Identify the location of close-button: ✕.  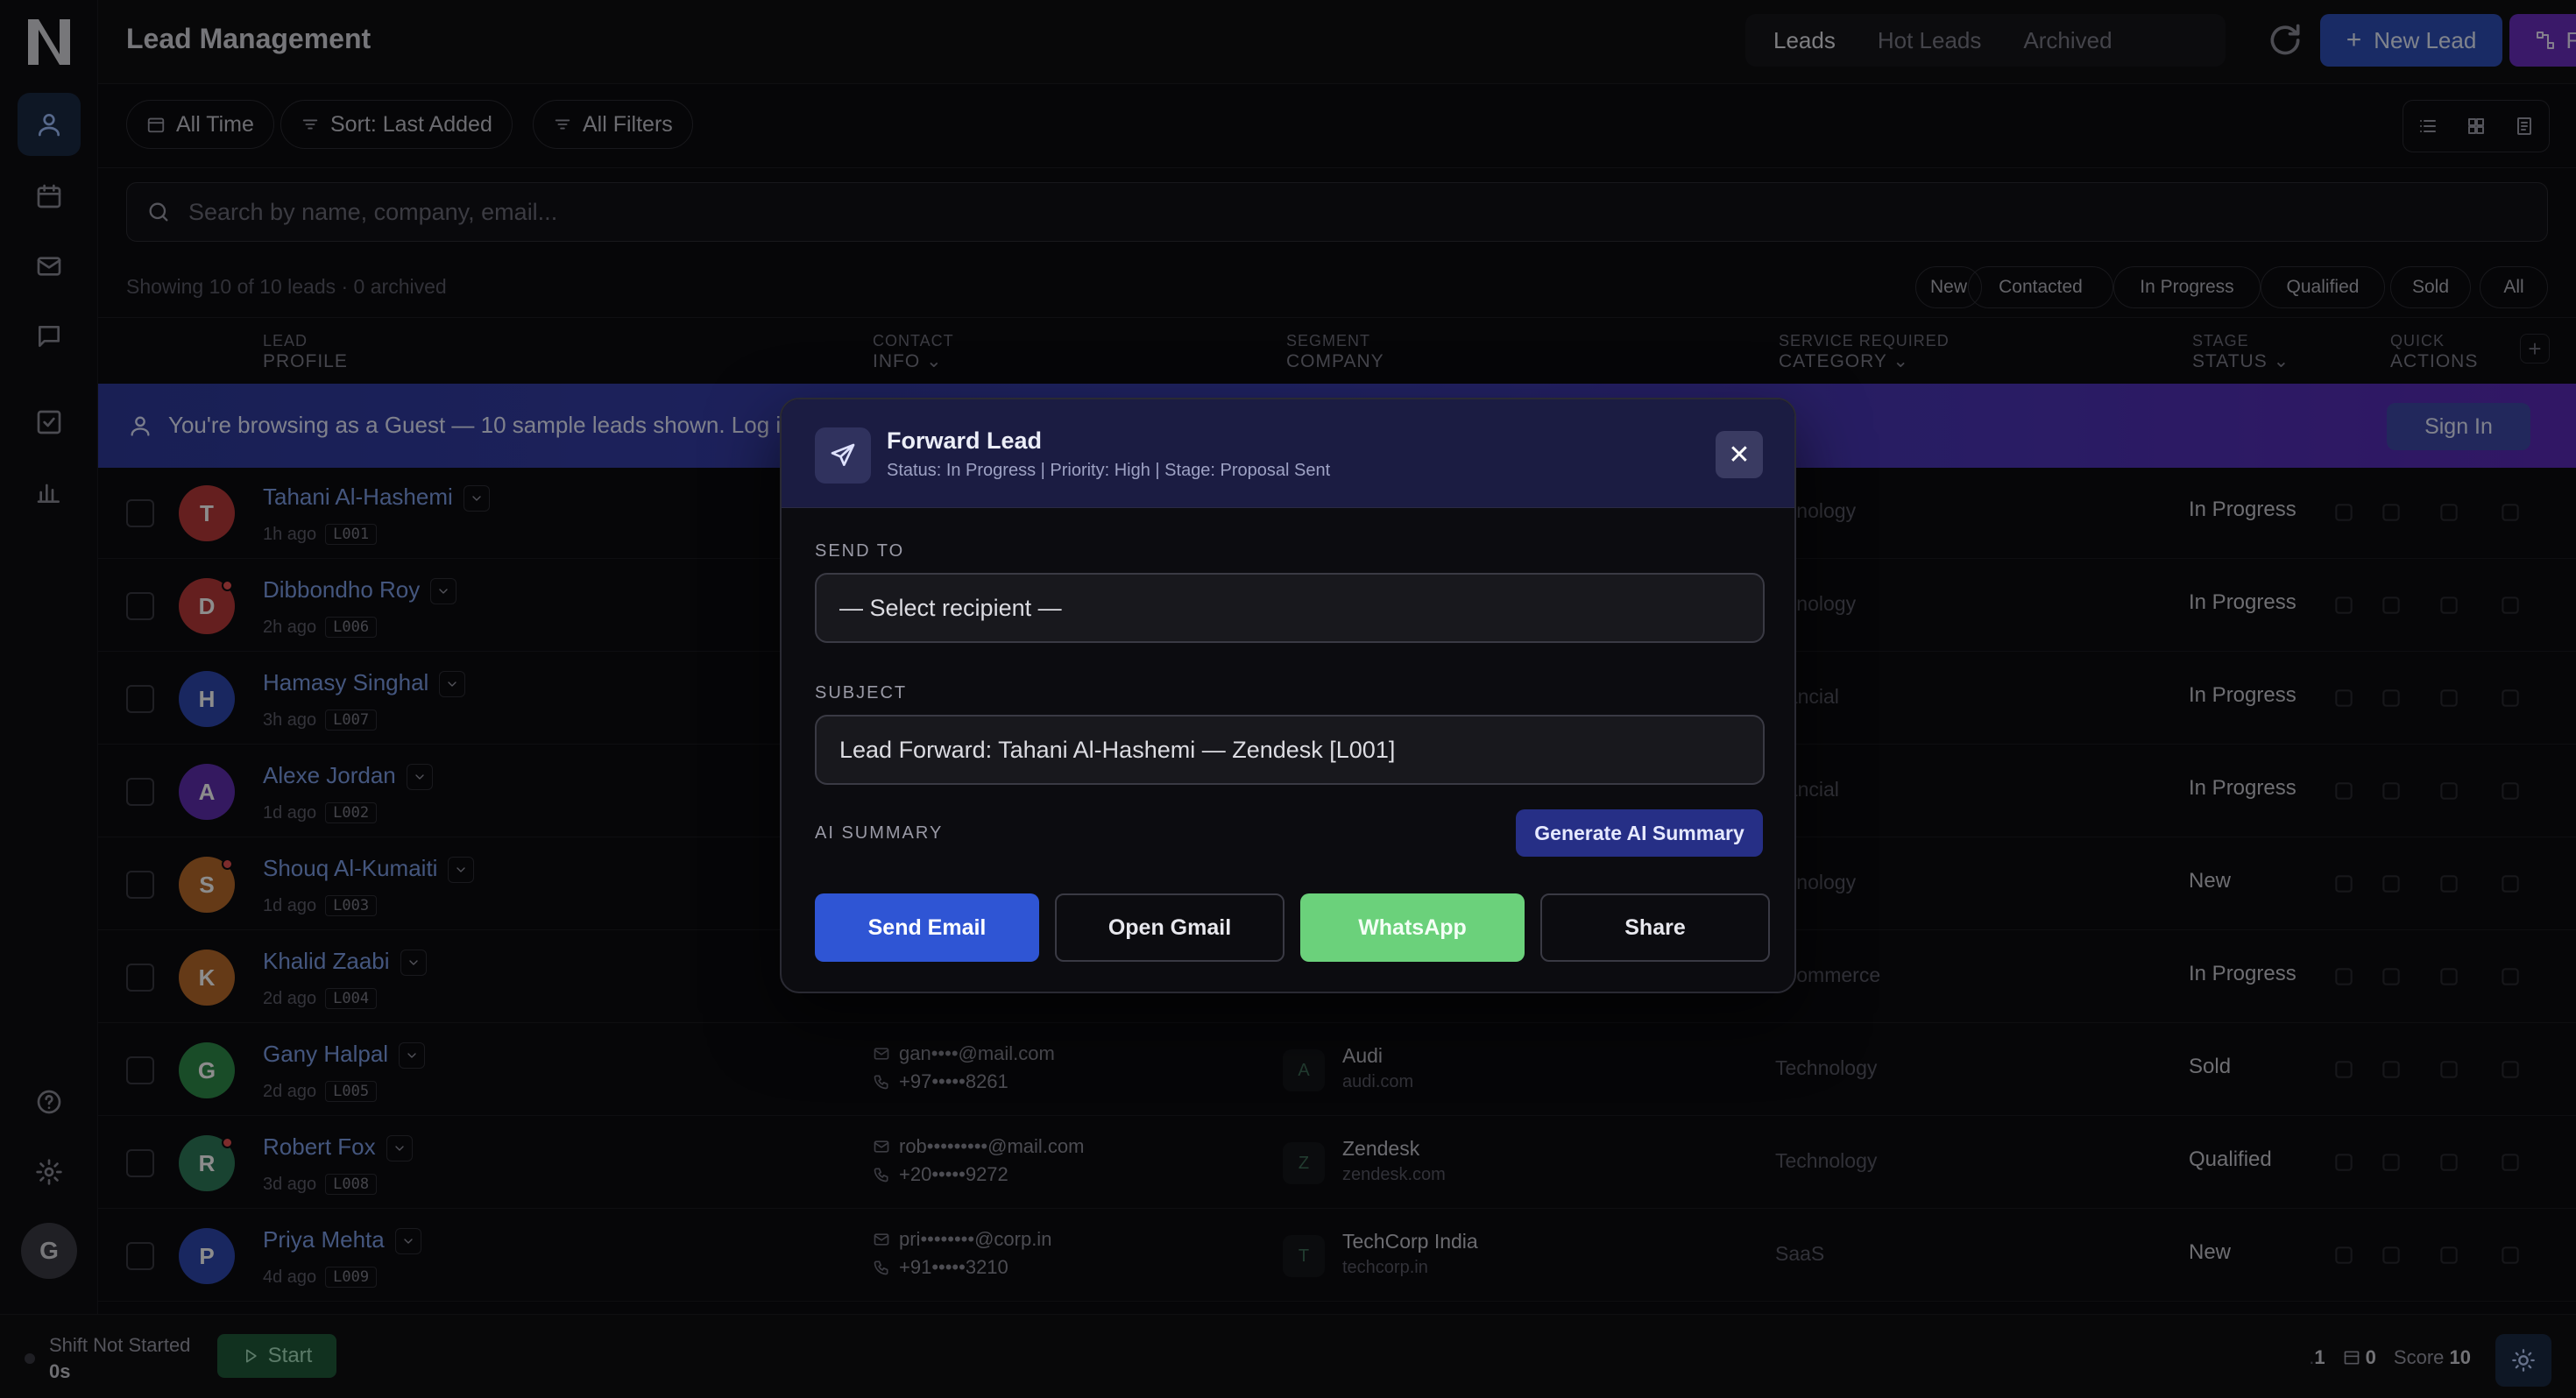
(1739, 454).